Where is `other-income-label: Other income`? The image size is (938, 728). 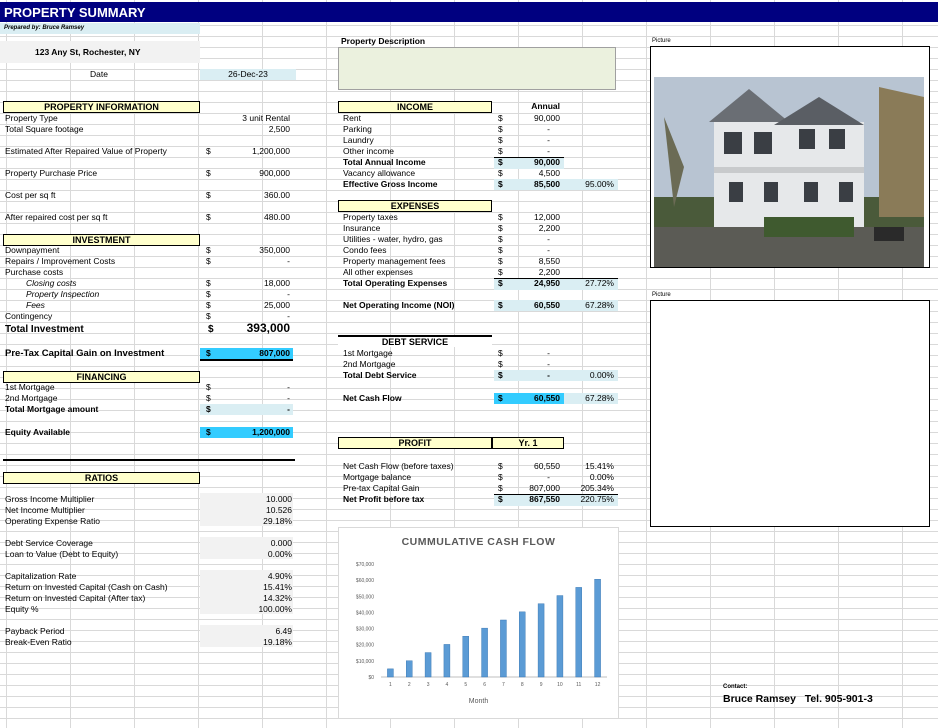
other-income-label: Other income is located at coordinates (369, 151).